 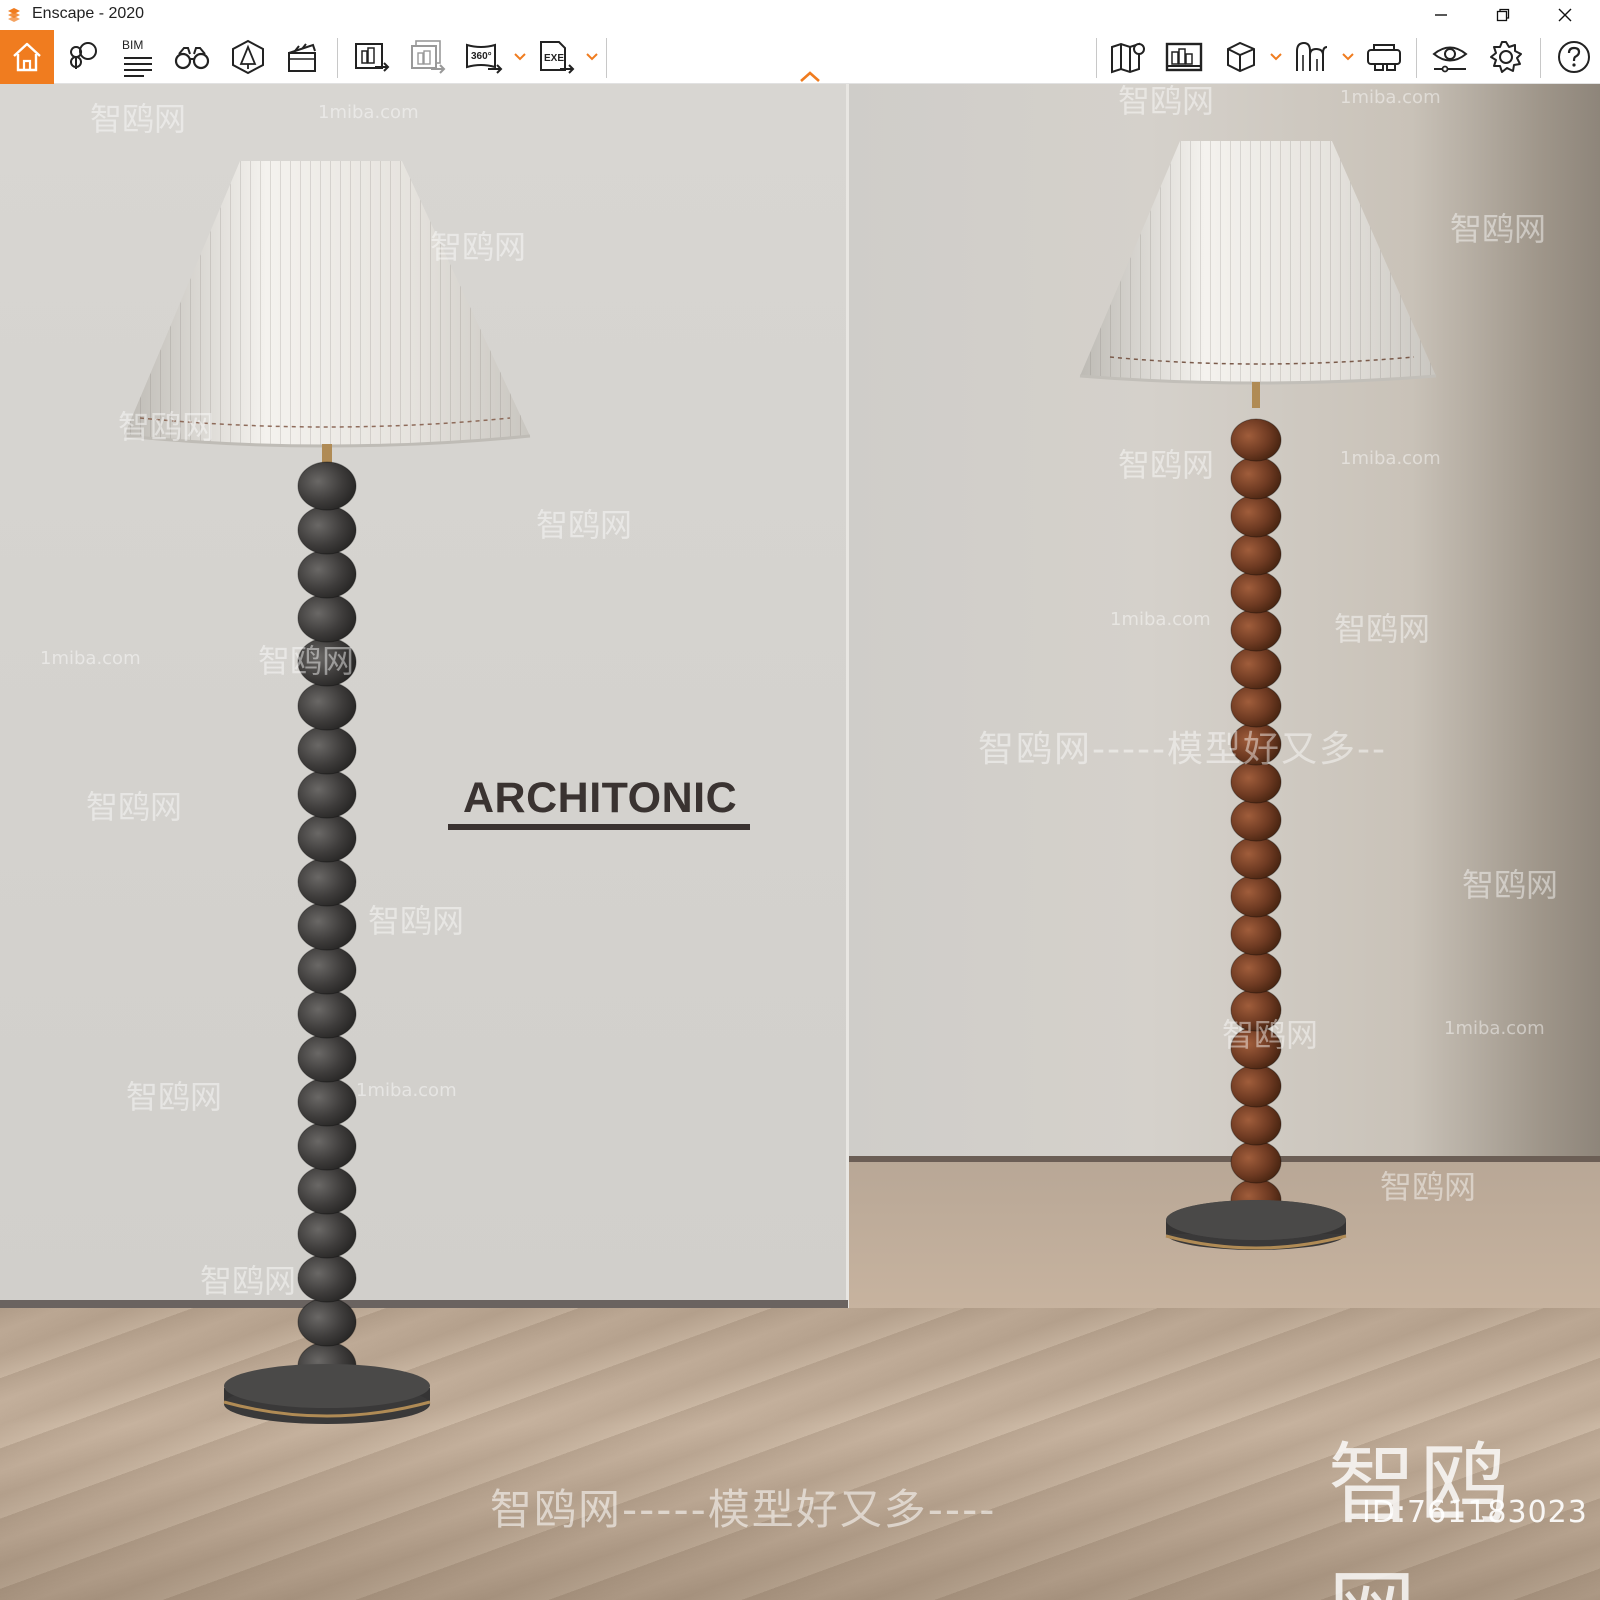 I want to click on map-button, so click(x=1128, y=57).